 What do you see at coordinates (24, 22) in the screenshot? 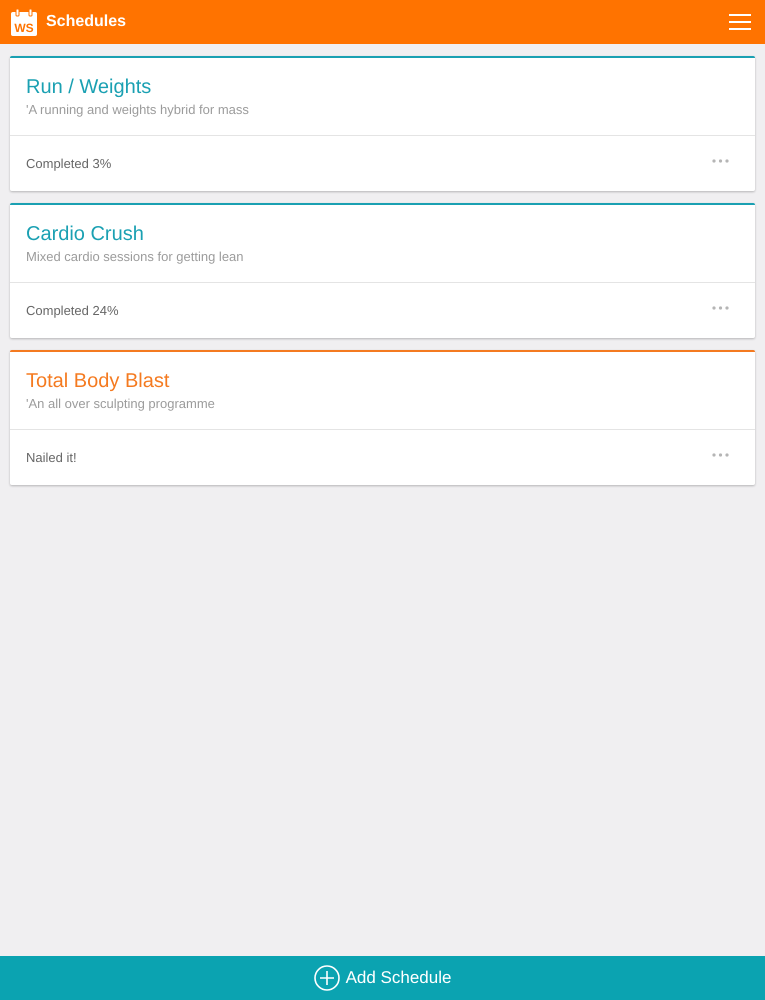
I see `app-logo: WS` at bounding box center [24, 22].